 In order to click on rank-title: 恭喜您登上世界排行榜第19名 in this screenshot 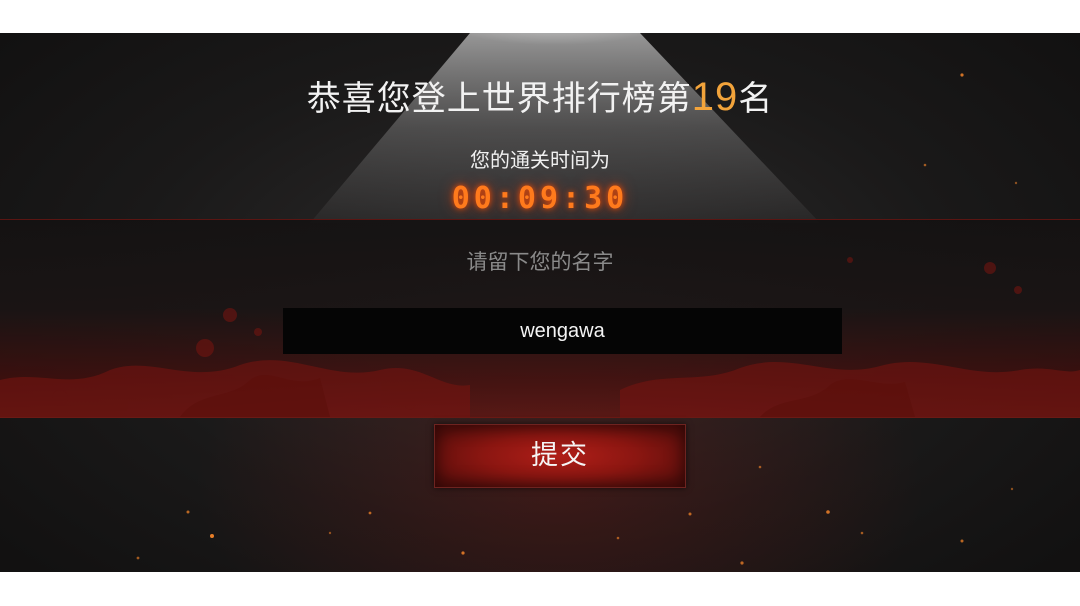, I will do `click(540, 95)`.